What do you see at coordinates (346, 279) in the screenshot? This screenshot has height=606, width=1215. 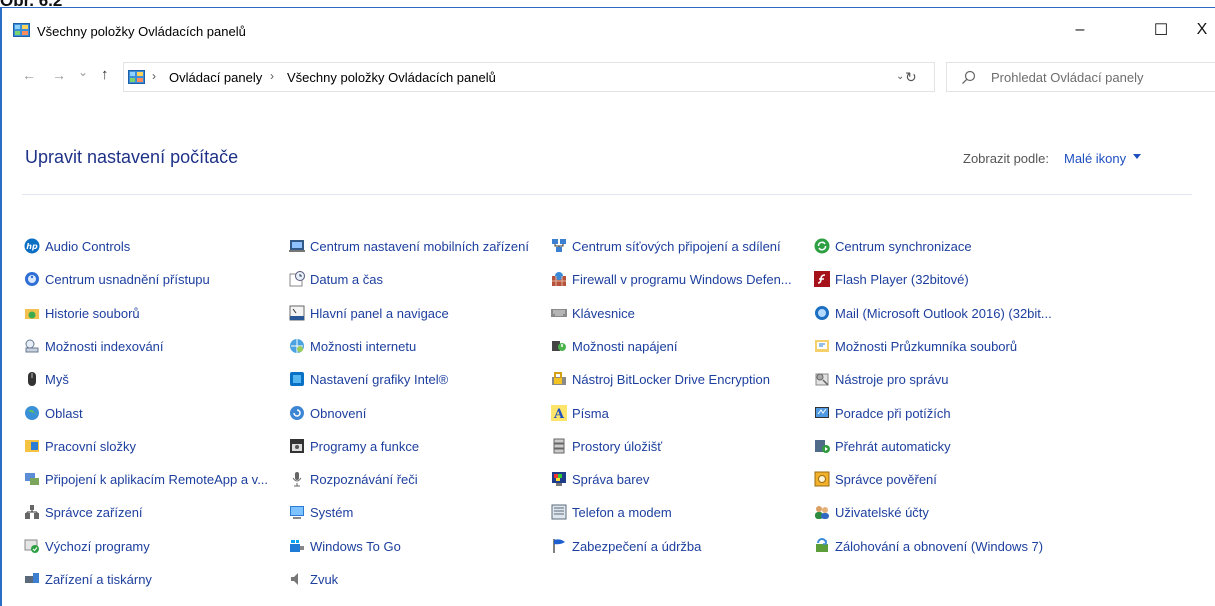 I see `control-panel-item-label: Datum a čas` at bounding box center [346, 279].